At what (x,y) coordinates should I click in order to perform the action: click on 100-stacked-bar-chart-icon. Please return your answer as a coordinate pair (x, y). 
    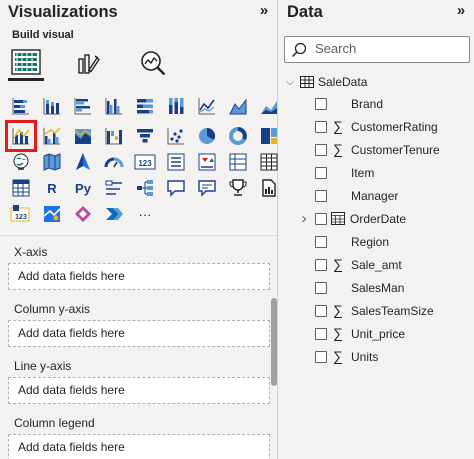
    Looking at the image, I should click on (145, 106).